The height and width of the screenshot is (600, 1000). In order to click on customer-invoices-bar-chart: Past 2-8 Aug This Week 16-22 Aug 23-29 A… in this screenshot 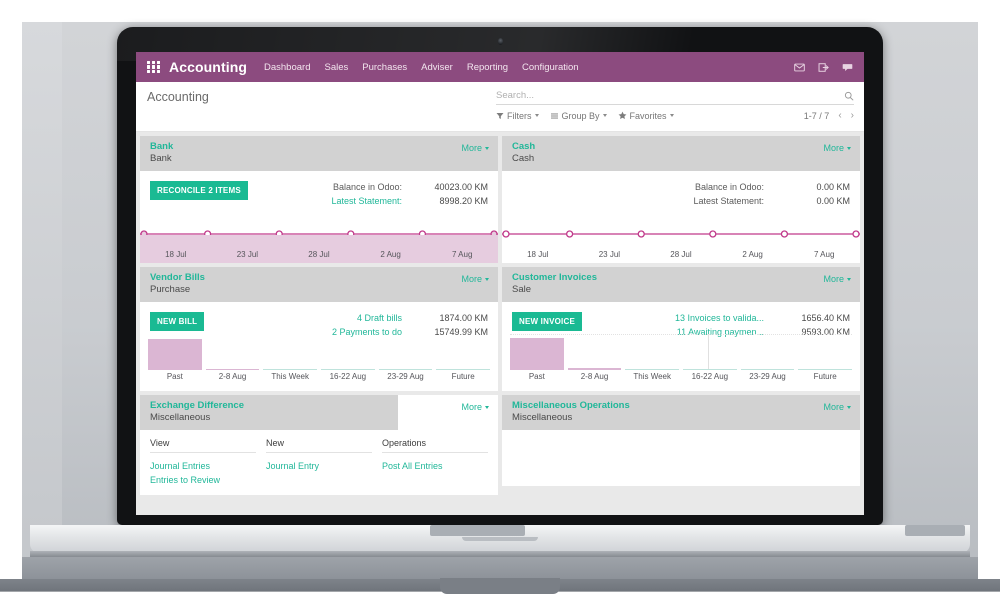, I will do `click(681, 360)`.